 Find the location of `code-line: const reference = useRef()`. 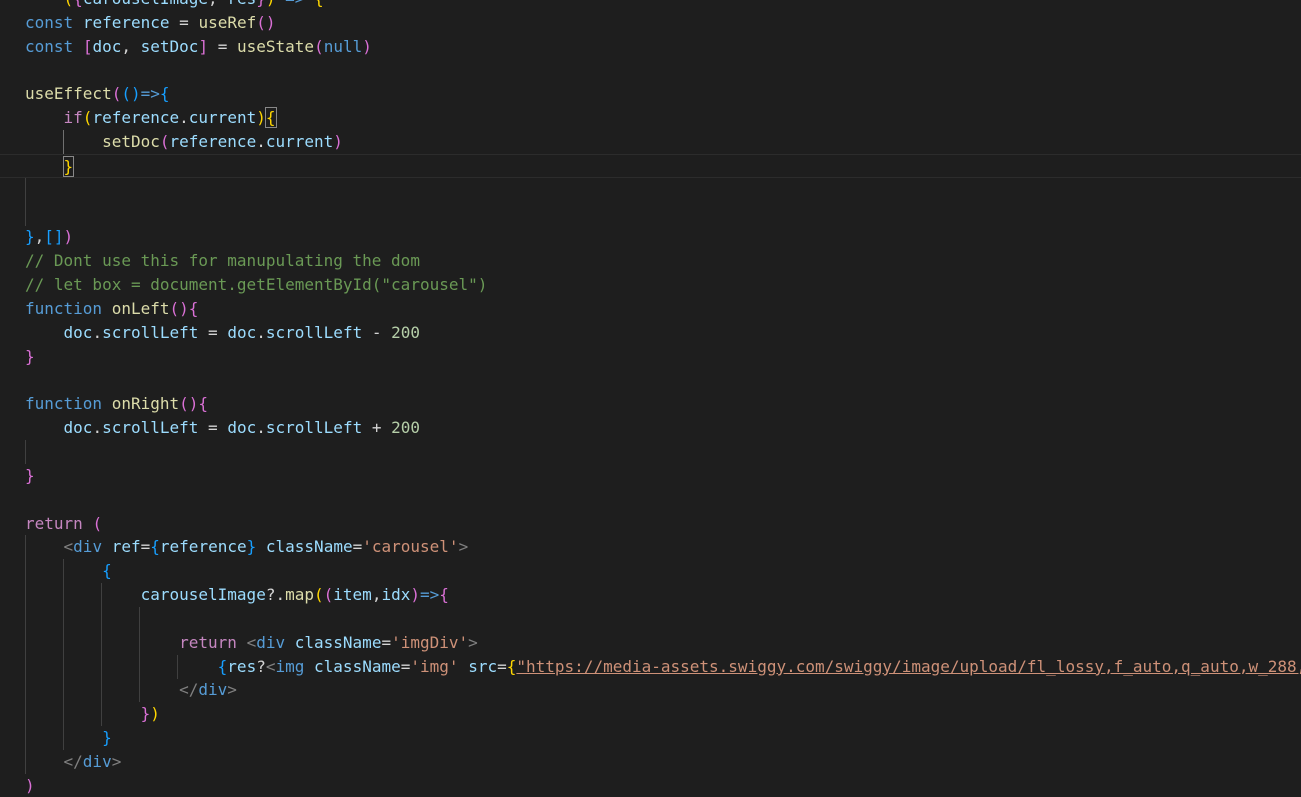

code-line: const reference = useRef() is located at coordinates (150, 22).